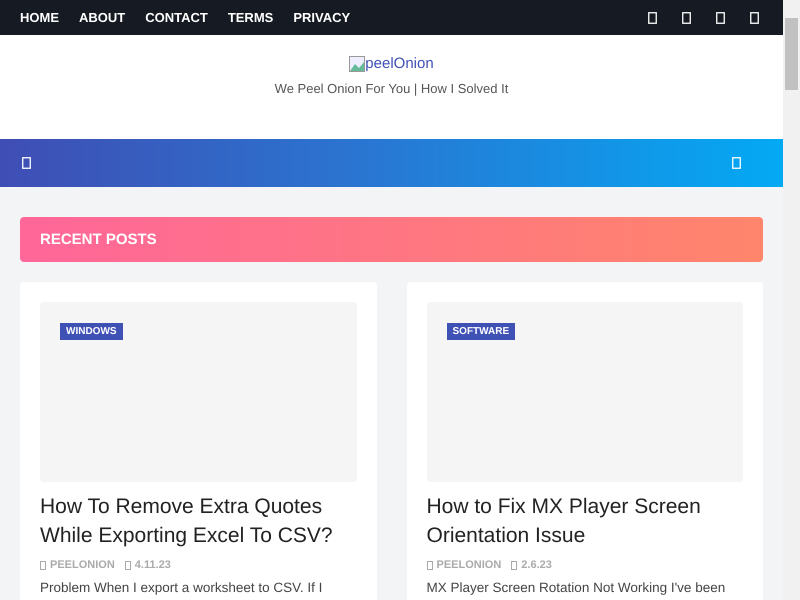 The height and width of the screenshot is (600, 800). What do you see at coordinates (91, 331) in the screenshot?
I see `category-tag: WINDOWS` at bounding box center [91, 331].